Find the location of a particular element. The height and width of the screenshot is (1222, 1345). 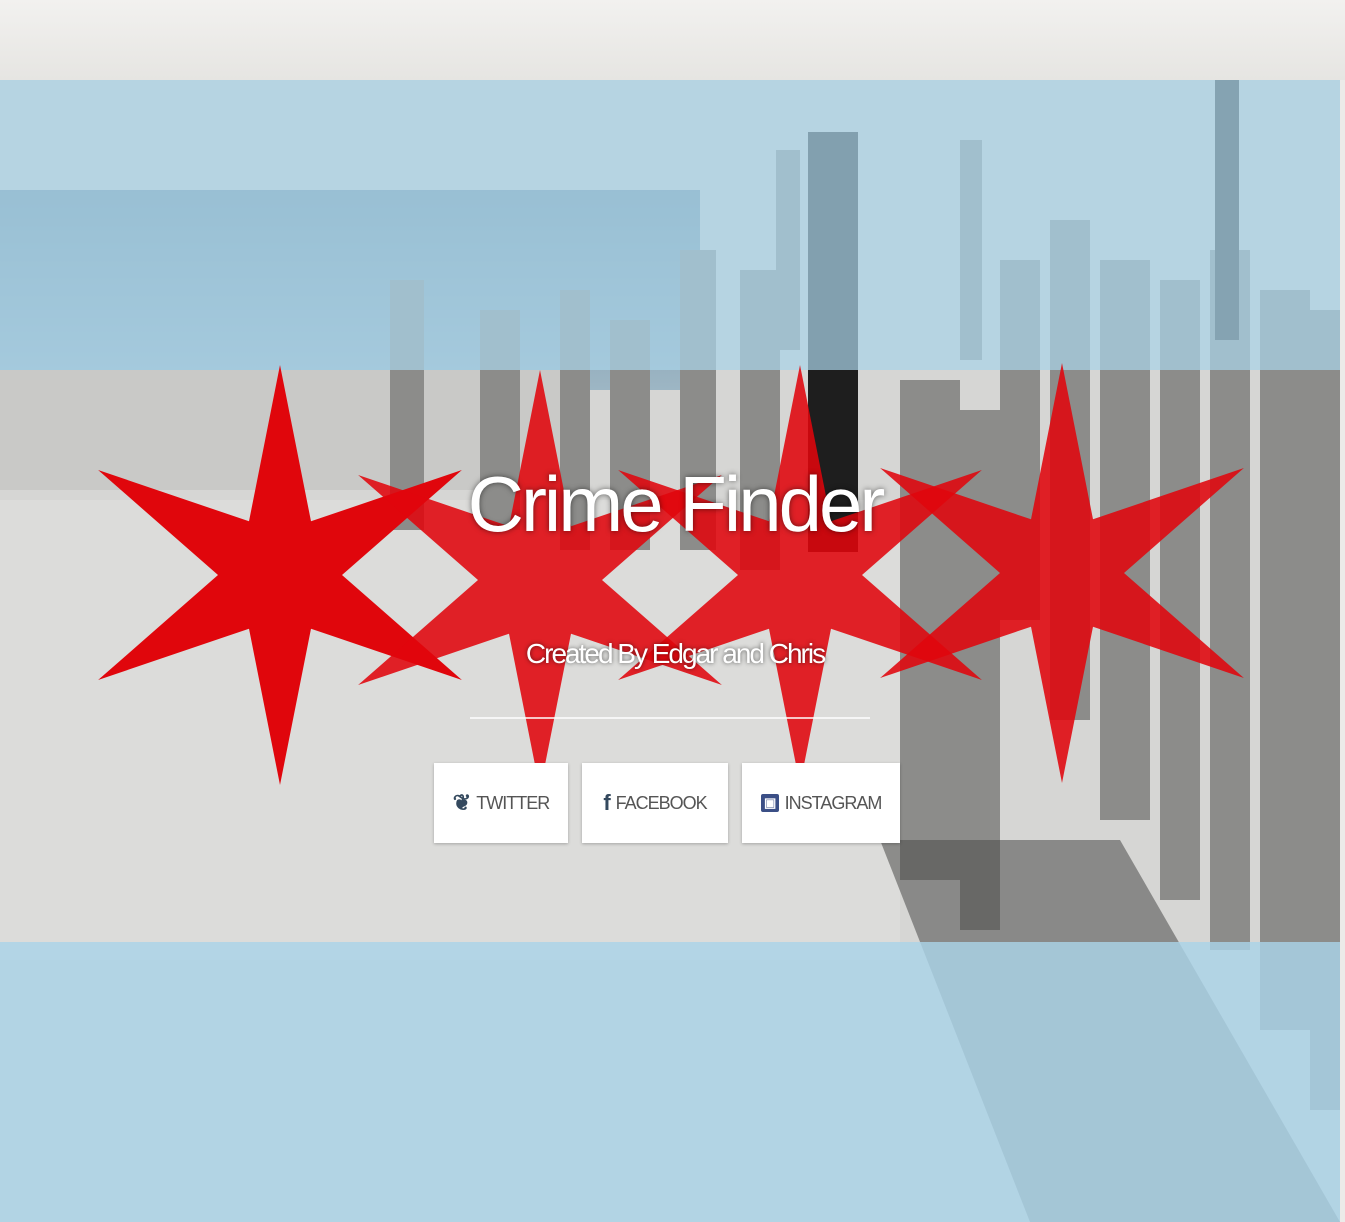

twitter-button: ❦ TWITTER is located at coordinates (501, 803).